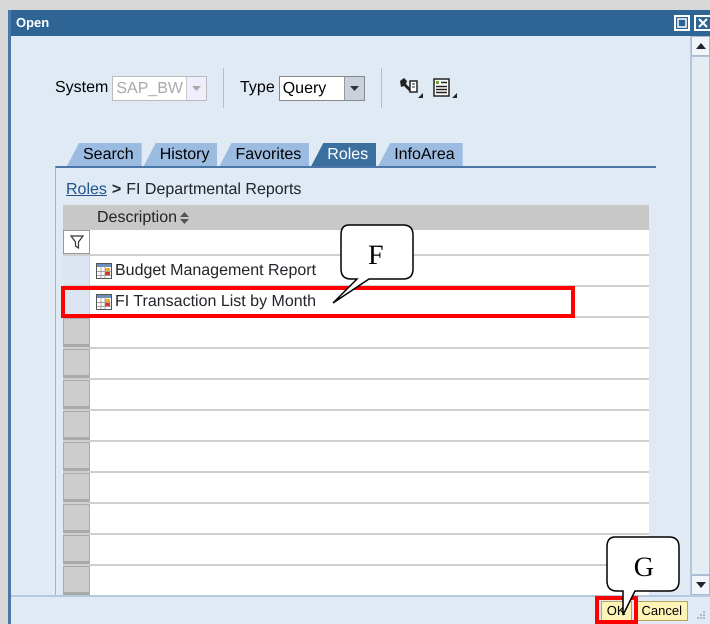 This screenshot has height=624, width=710. What do you see at coordinates (104, 154) in the screenshot?
I see `tab: Search` at bounding box center [104, 154].